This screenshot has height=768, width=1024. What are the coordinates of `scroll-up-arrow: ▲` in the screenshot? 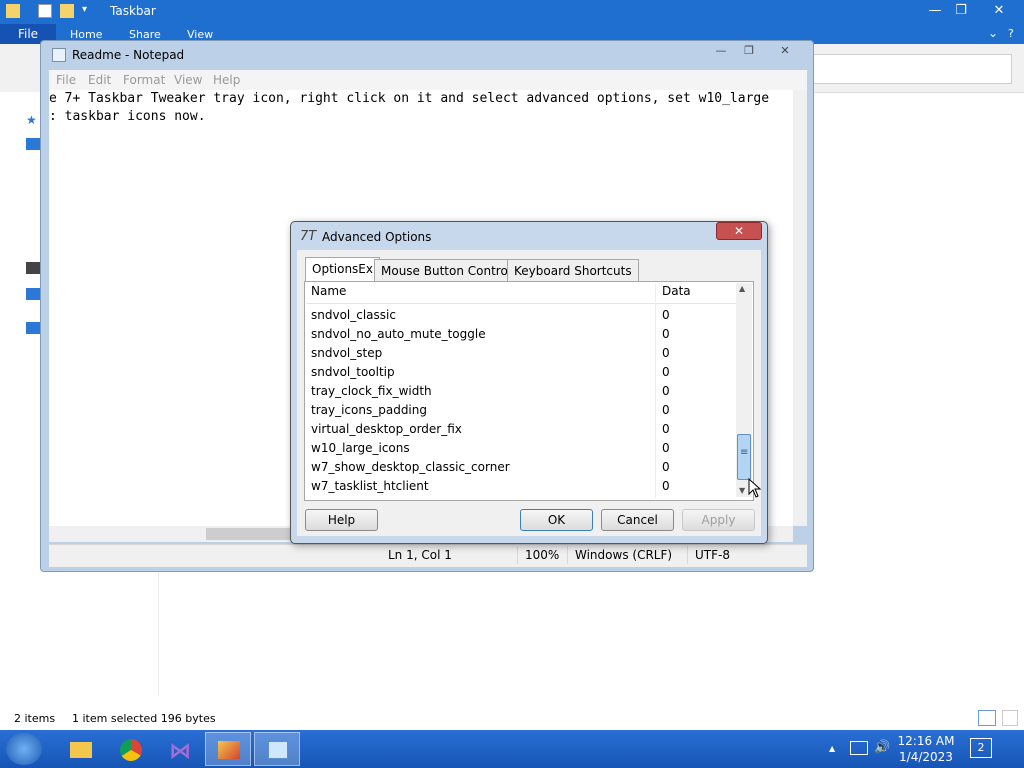 It's located at (742, 288).